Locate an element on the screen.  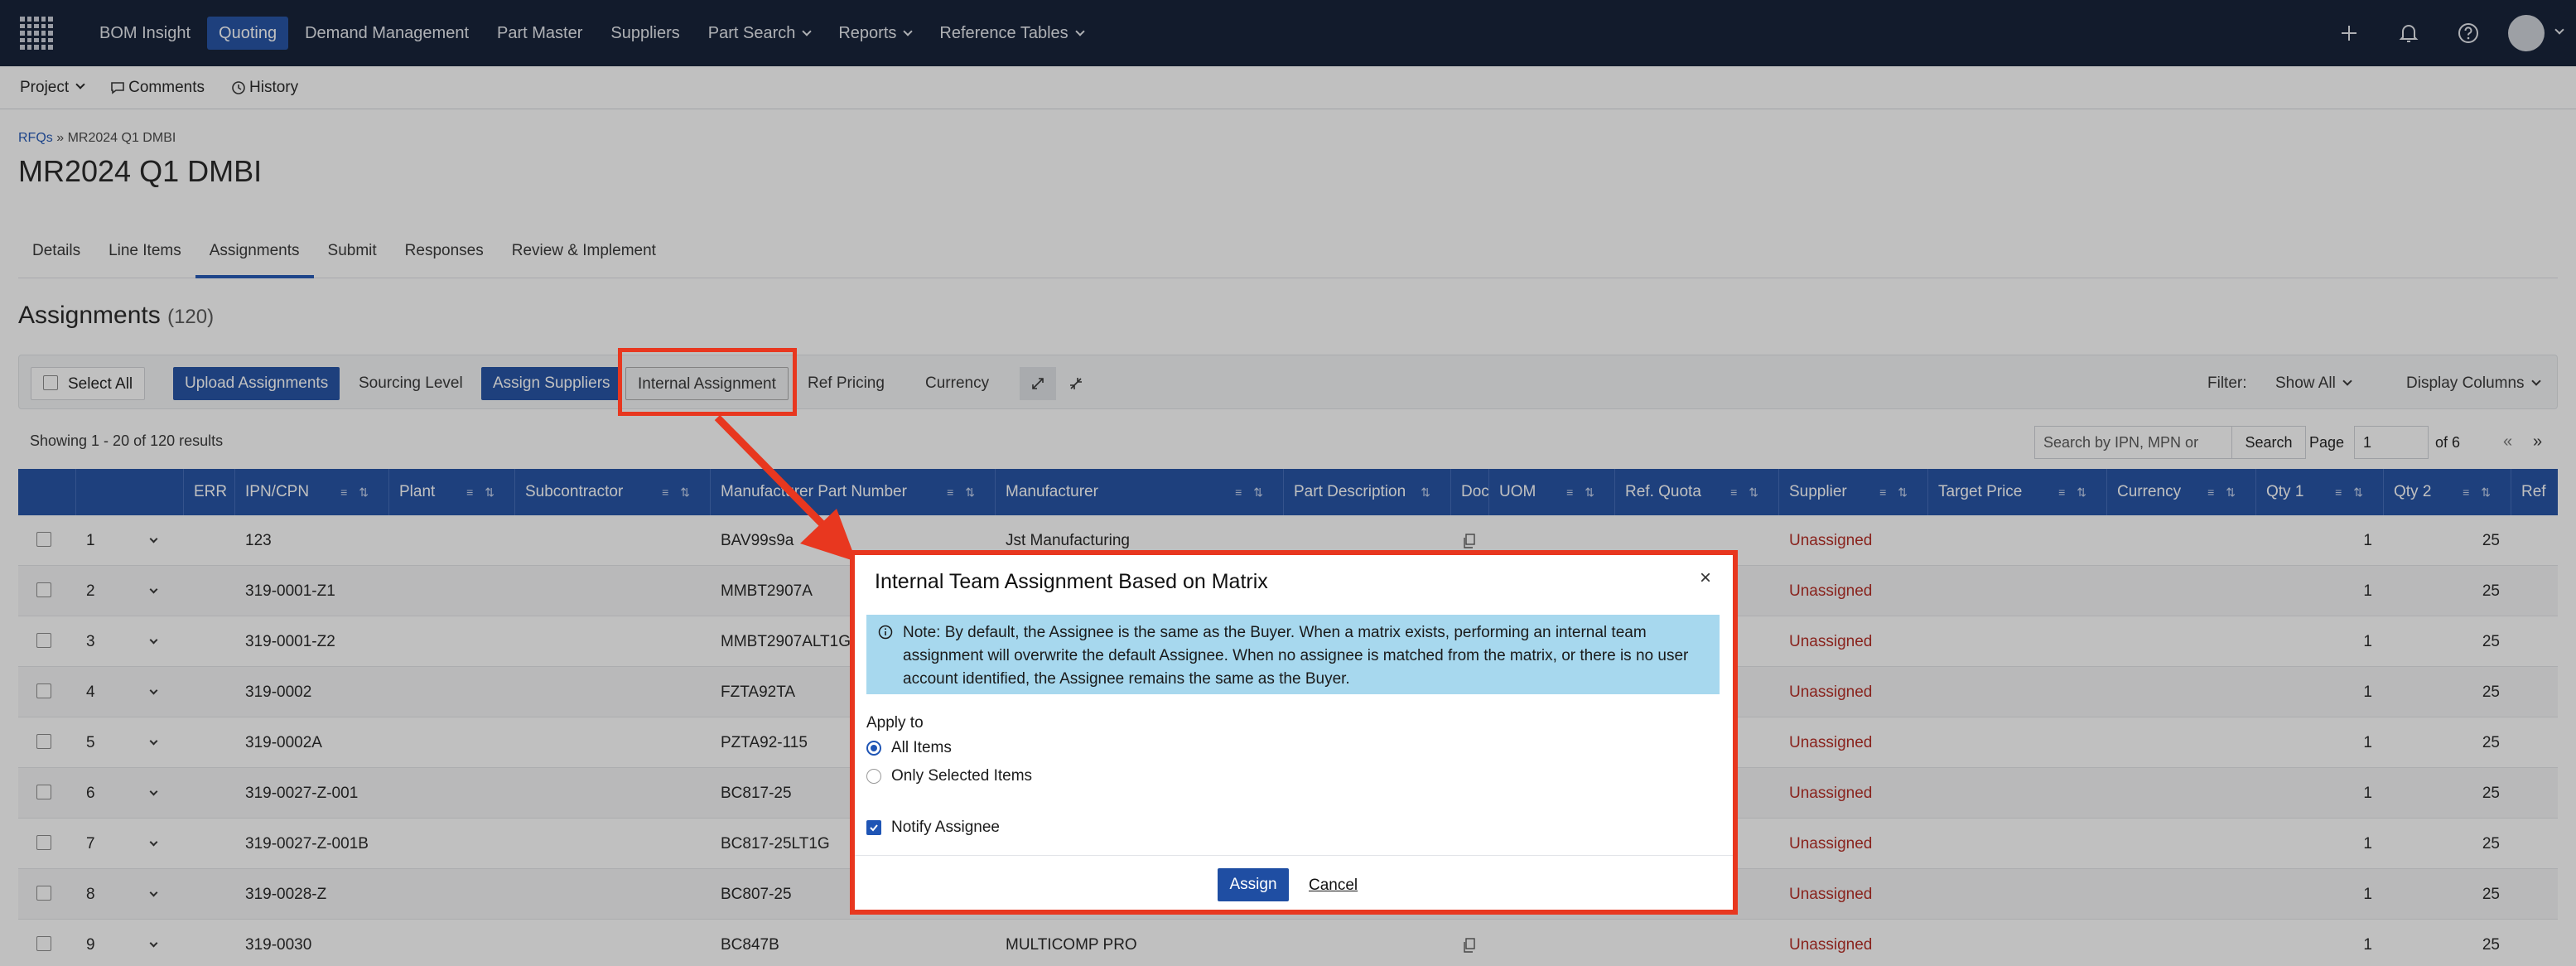
radio-only-selected-items: Only Selected Items is located at coordinates (949, 776).